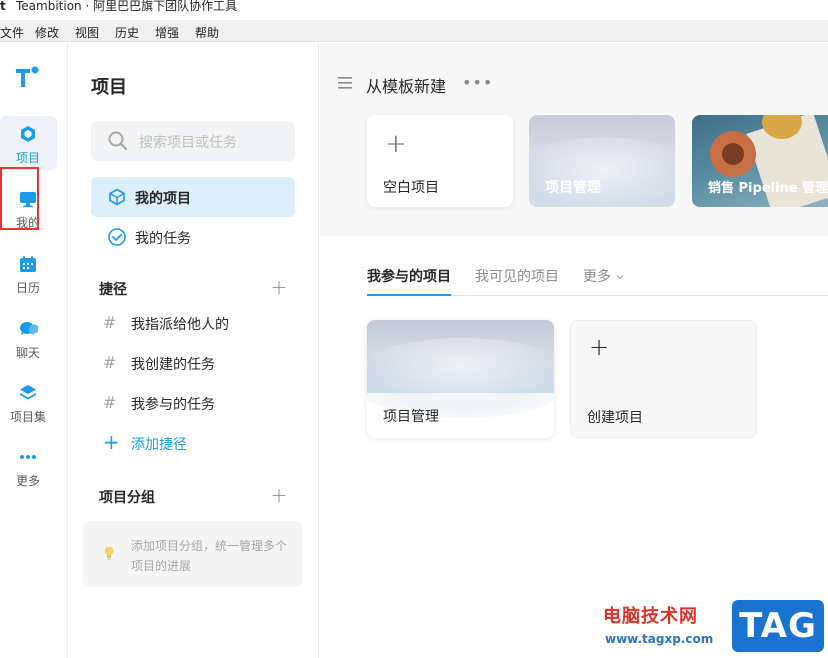 This screenshot has height=658, width=828. I want to click on nav-rail: 项目 我的 日历 聊天 项目集 更多, so click(34, 350).